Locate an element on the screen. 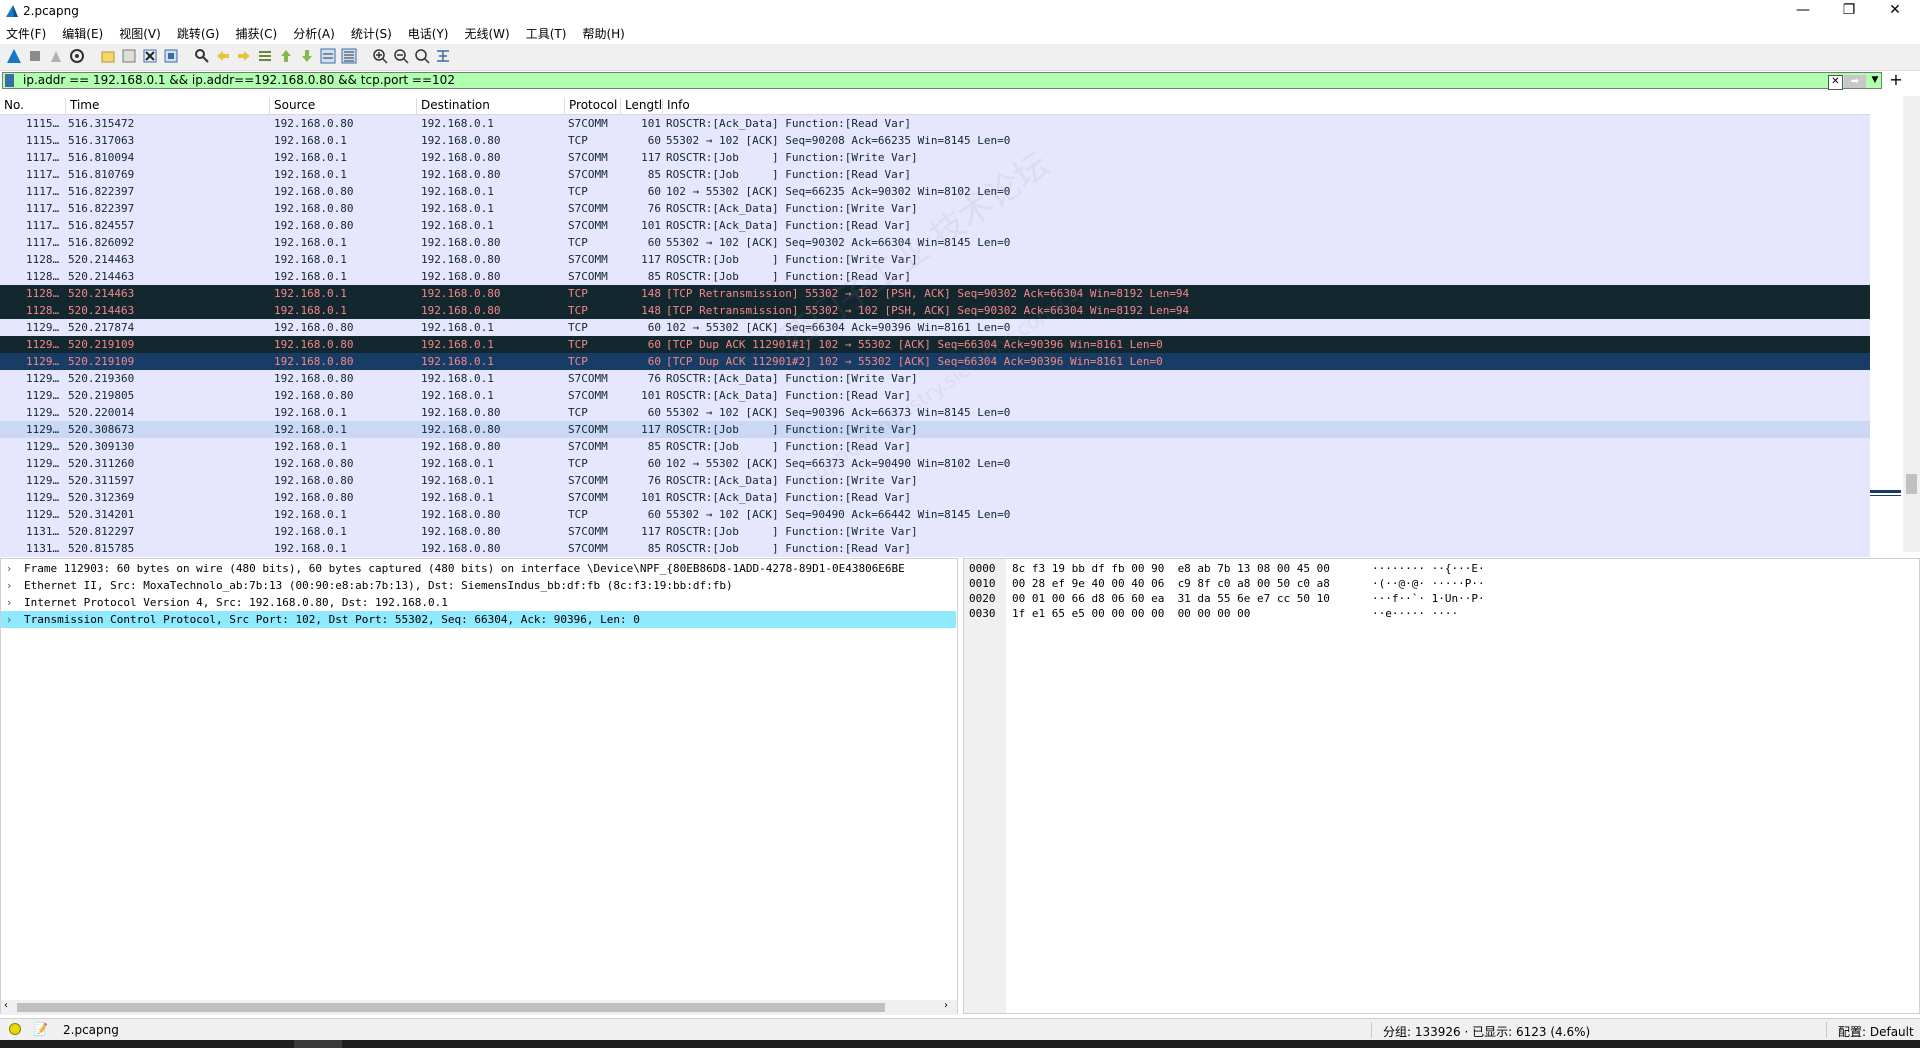 The width and height of the screenshot is (1920, 1048). byte-ascii: ·(··@·@· ·····P·· is located at coordinates (1428, 583).